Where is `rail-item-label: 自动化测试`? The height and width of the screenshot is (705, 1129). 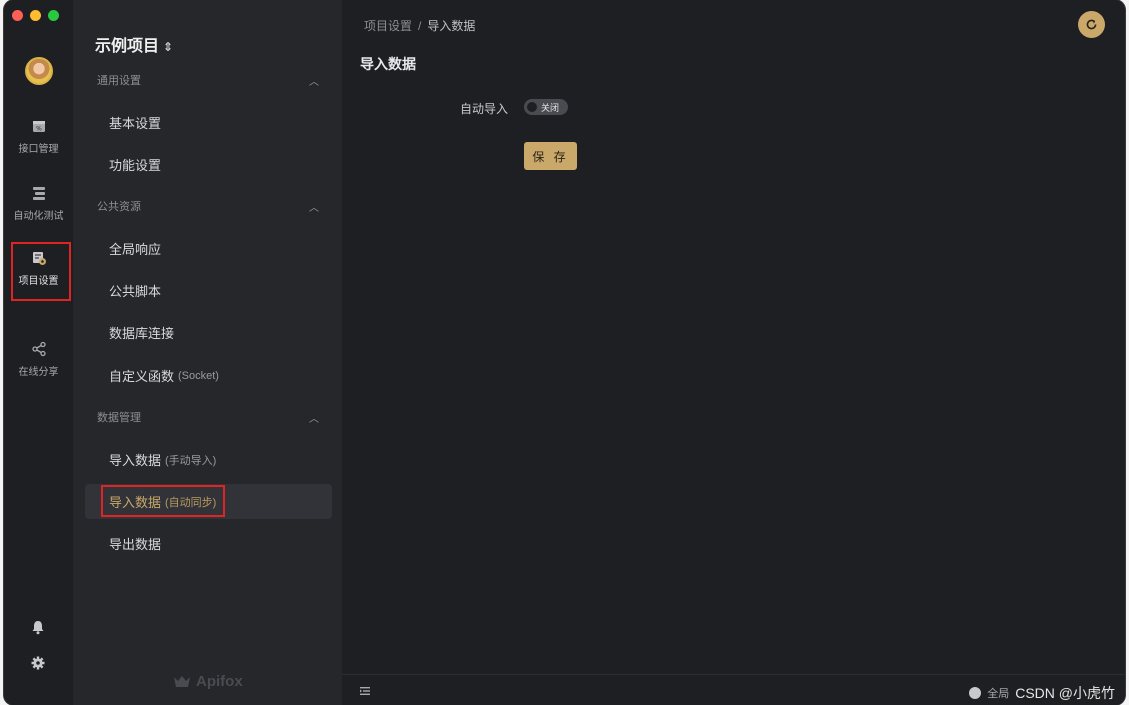 rail-item-label: 自动化测试 is located at coordinates (38, 216).